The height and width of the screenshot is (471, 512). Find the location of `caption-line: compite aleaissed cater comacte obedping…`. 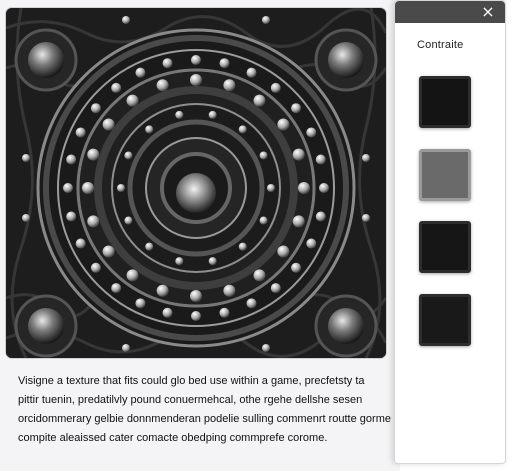

caption-line: compite aleaissed cater comacte obedping… is located at coordinates (173, 438).